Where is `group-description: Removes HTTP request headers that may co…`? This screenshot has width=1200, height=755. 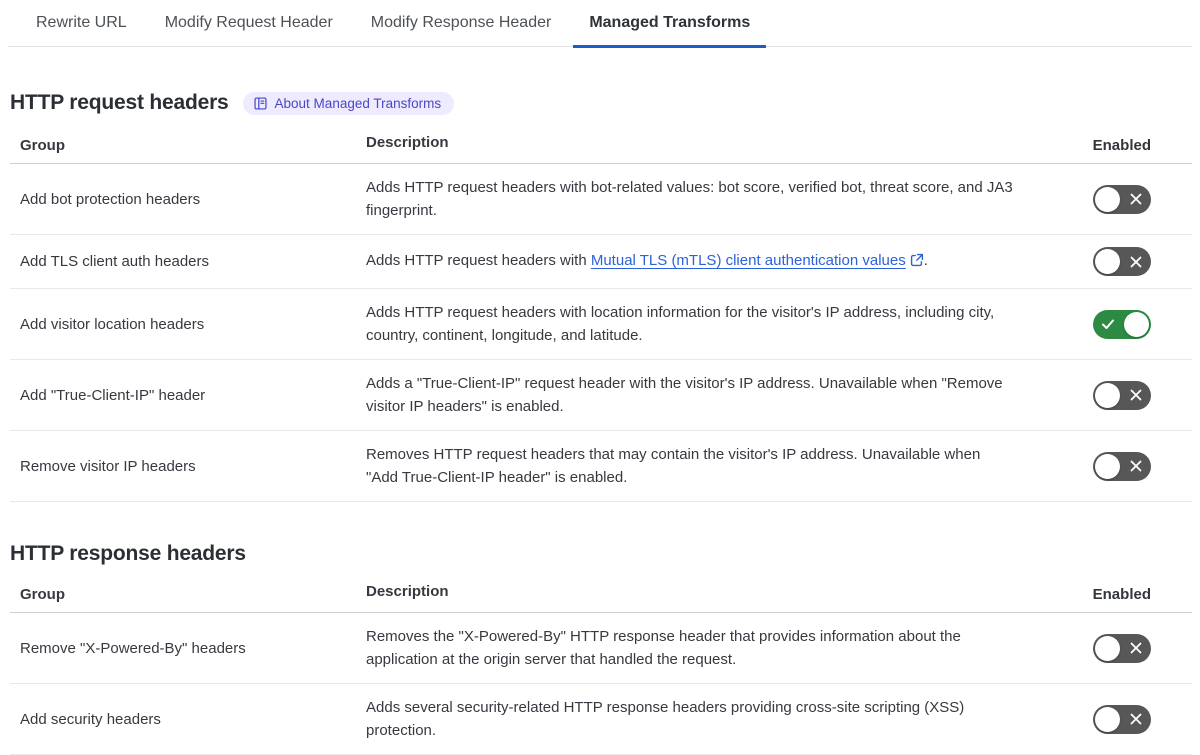
group-description: Removes HTTP request headers that may co… is located at coordinates (673, 466).